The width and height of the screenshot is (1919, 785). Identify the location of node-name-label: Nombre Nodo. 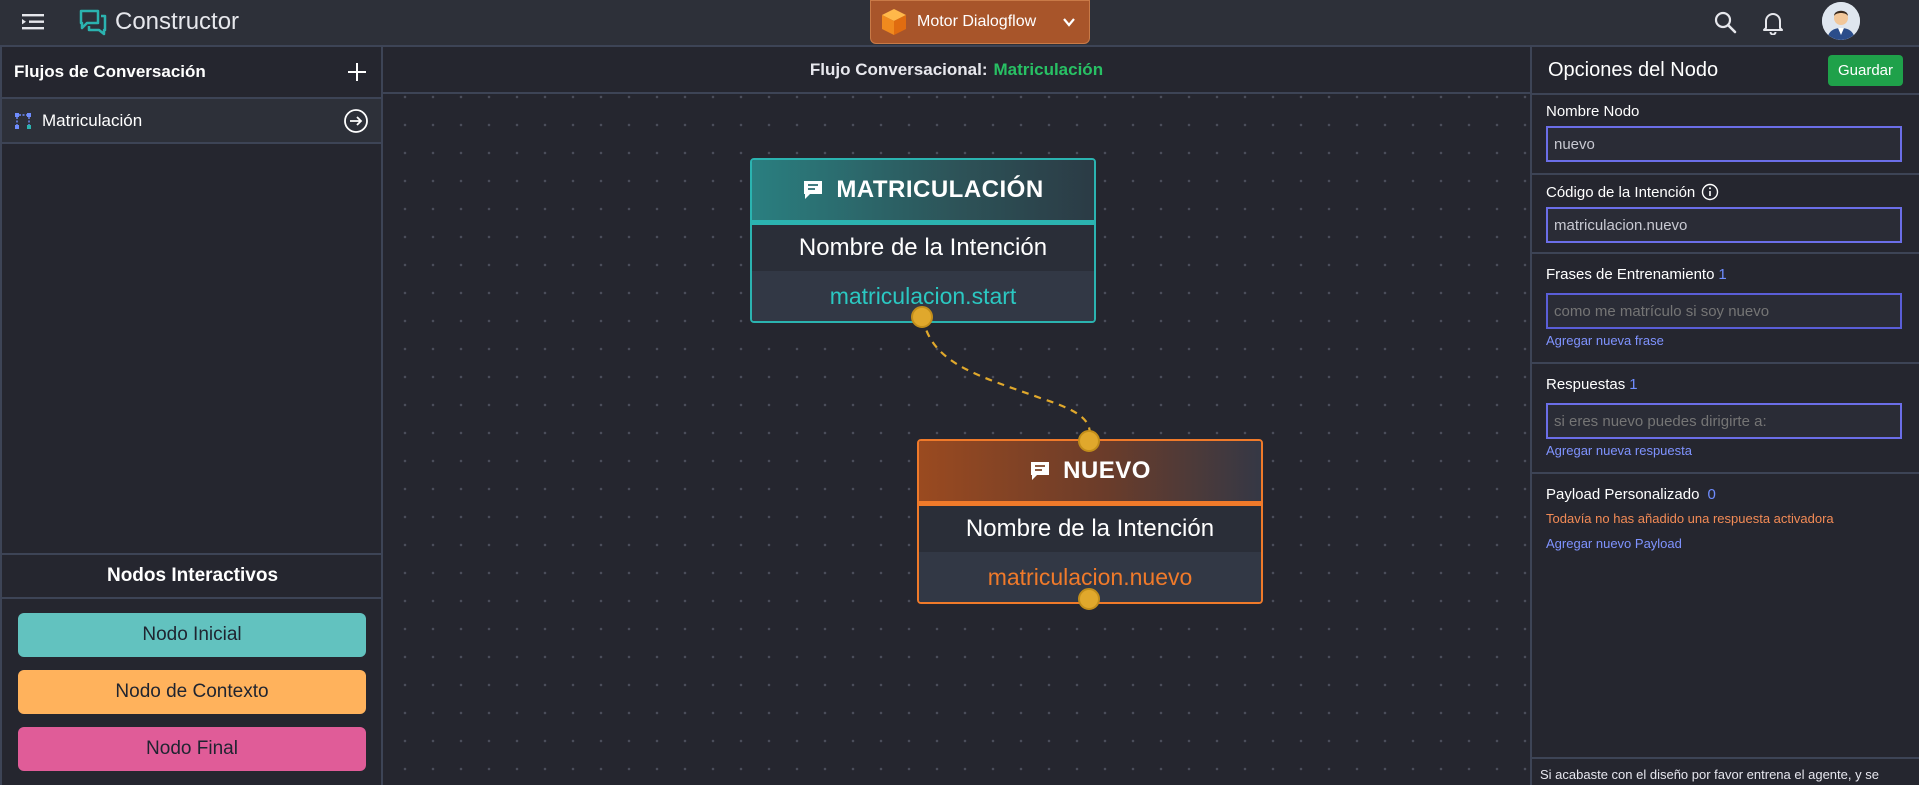
(1593, 111).